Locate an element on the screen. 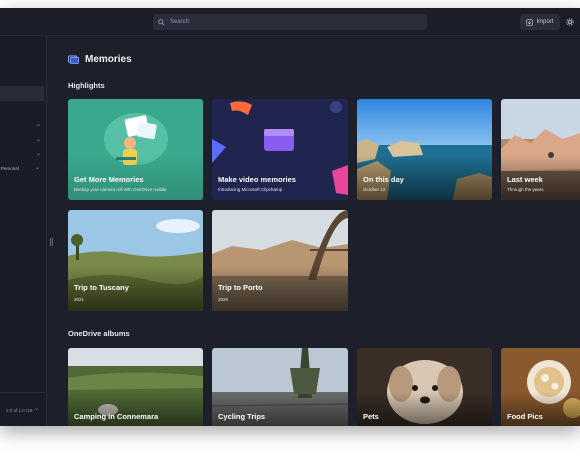 The image size is (580, 460). highlight-card: Trip to Tuscany 2021 is located at coordinates (135, 260).